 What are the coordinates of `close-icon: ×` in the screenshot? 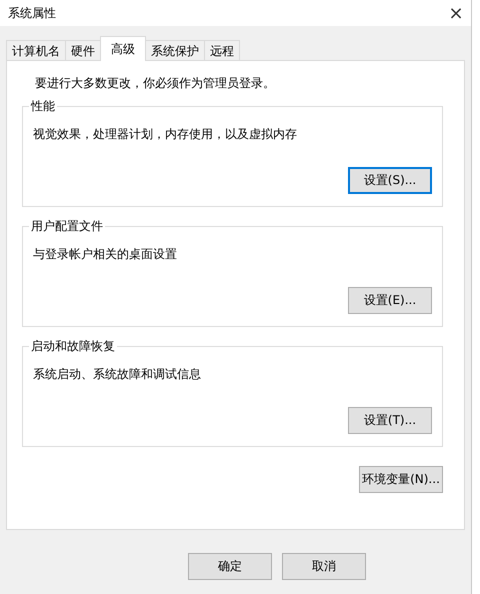 It's located at (456, 13).